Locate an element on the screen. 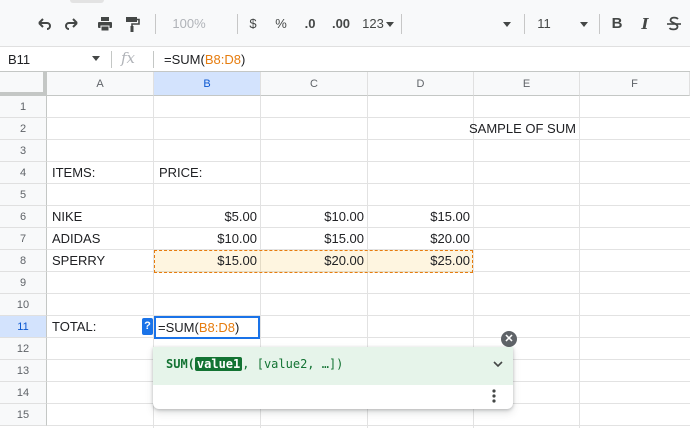  redo-icon is located at coordinates (71, 24).